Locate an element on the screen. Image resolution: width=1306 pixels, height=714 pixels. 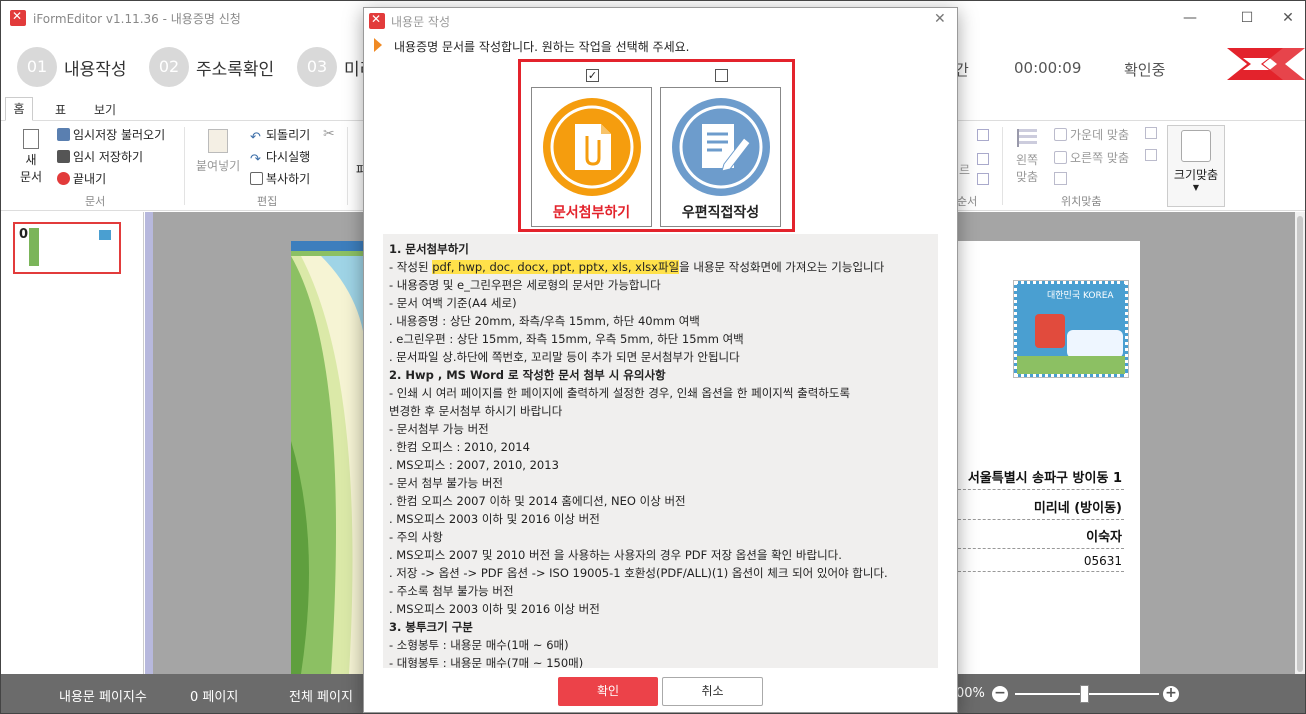
group-label-position: 위치맞춤 is located at coordinates (1081, 201).